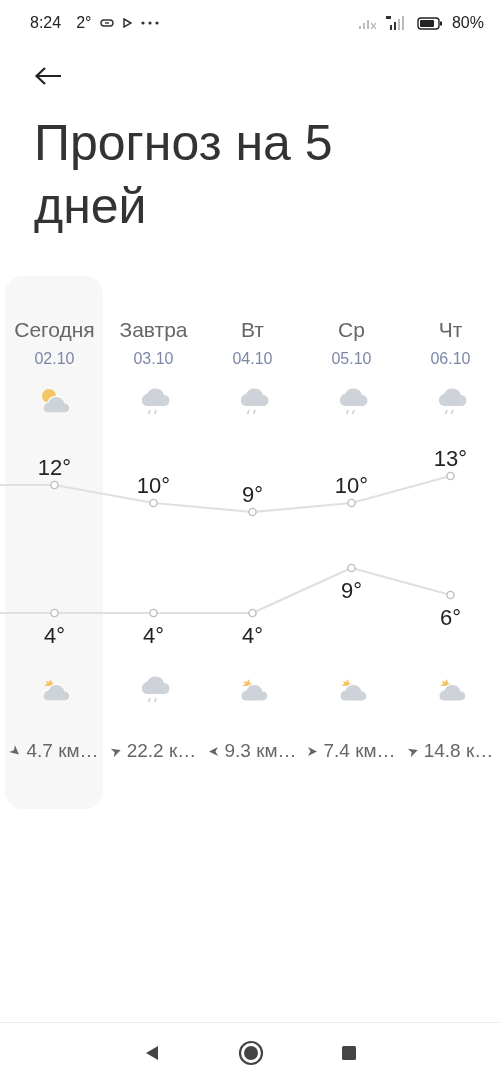 The height and width of the screenshot is (1083, 500). What do you see at coordinates (450, 330) in the screenshot?
I see `day-name: Чт` at bounding box center [450, 330].